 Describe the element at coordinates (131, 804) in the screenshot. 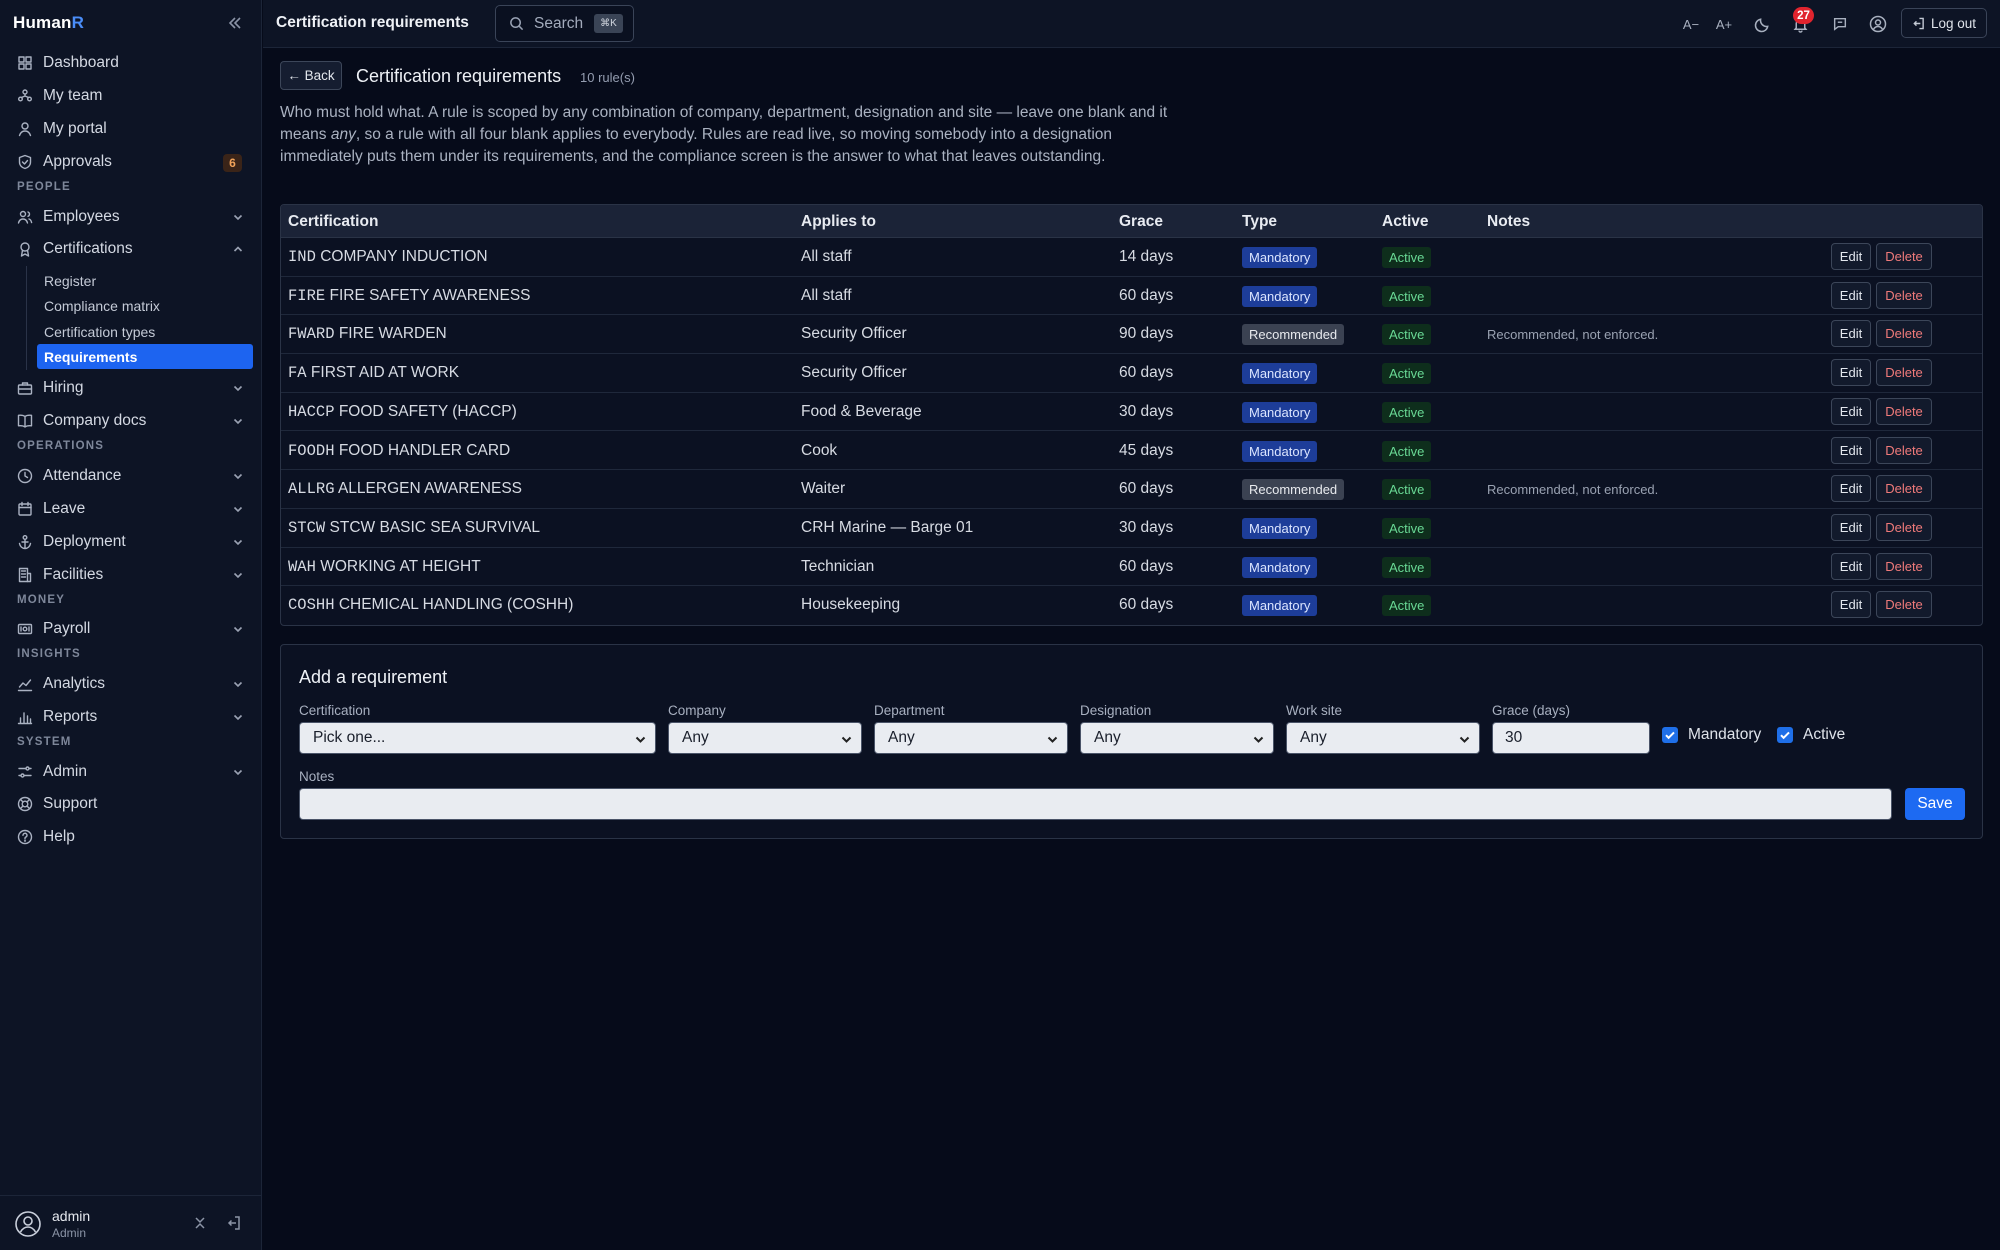

I see `sidebar-item-support: Support` at that location.